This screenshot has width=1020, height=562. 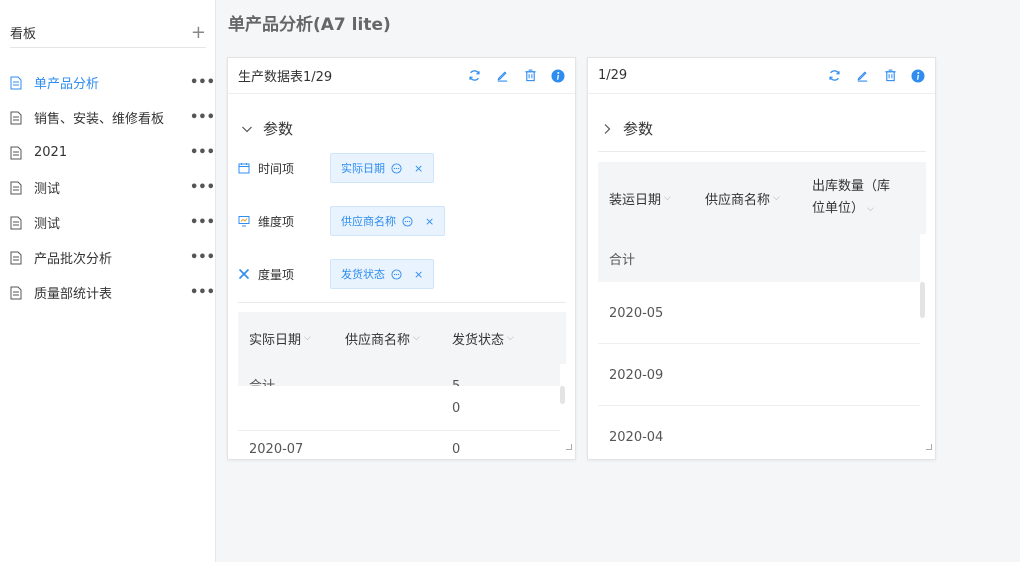 What do you see at coordinates (456, 382) in the screenshot?
I see `sum-value: 5` at bounding box center [456, 382].